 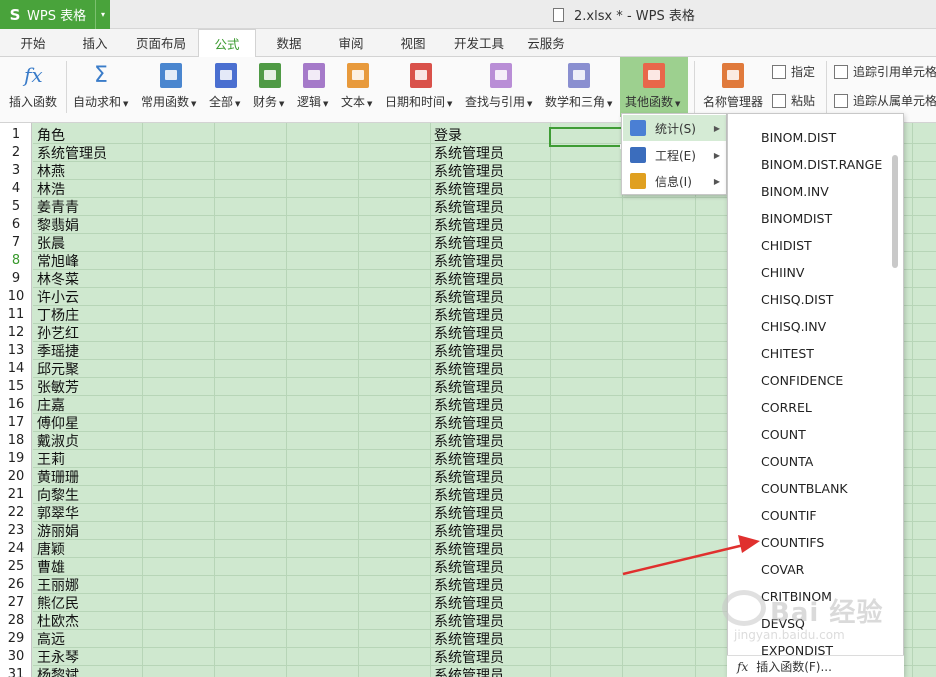 What do you see at coordinates (674, 128) in the screenshot?
I see `menu-item-statistics: 统计(S) ▶` at bounding box center [674, 128].